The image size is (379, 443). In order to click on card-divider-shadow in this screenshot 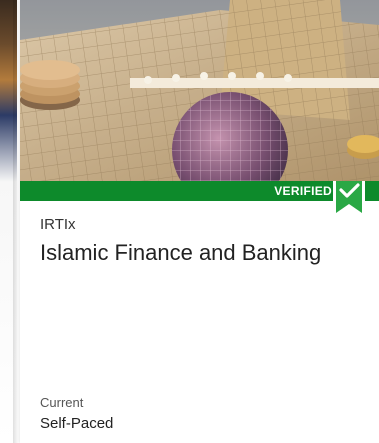, I will do `click(16, 221)`.